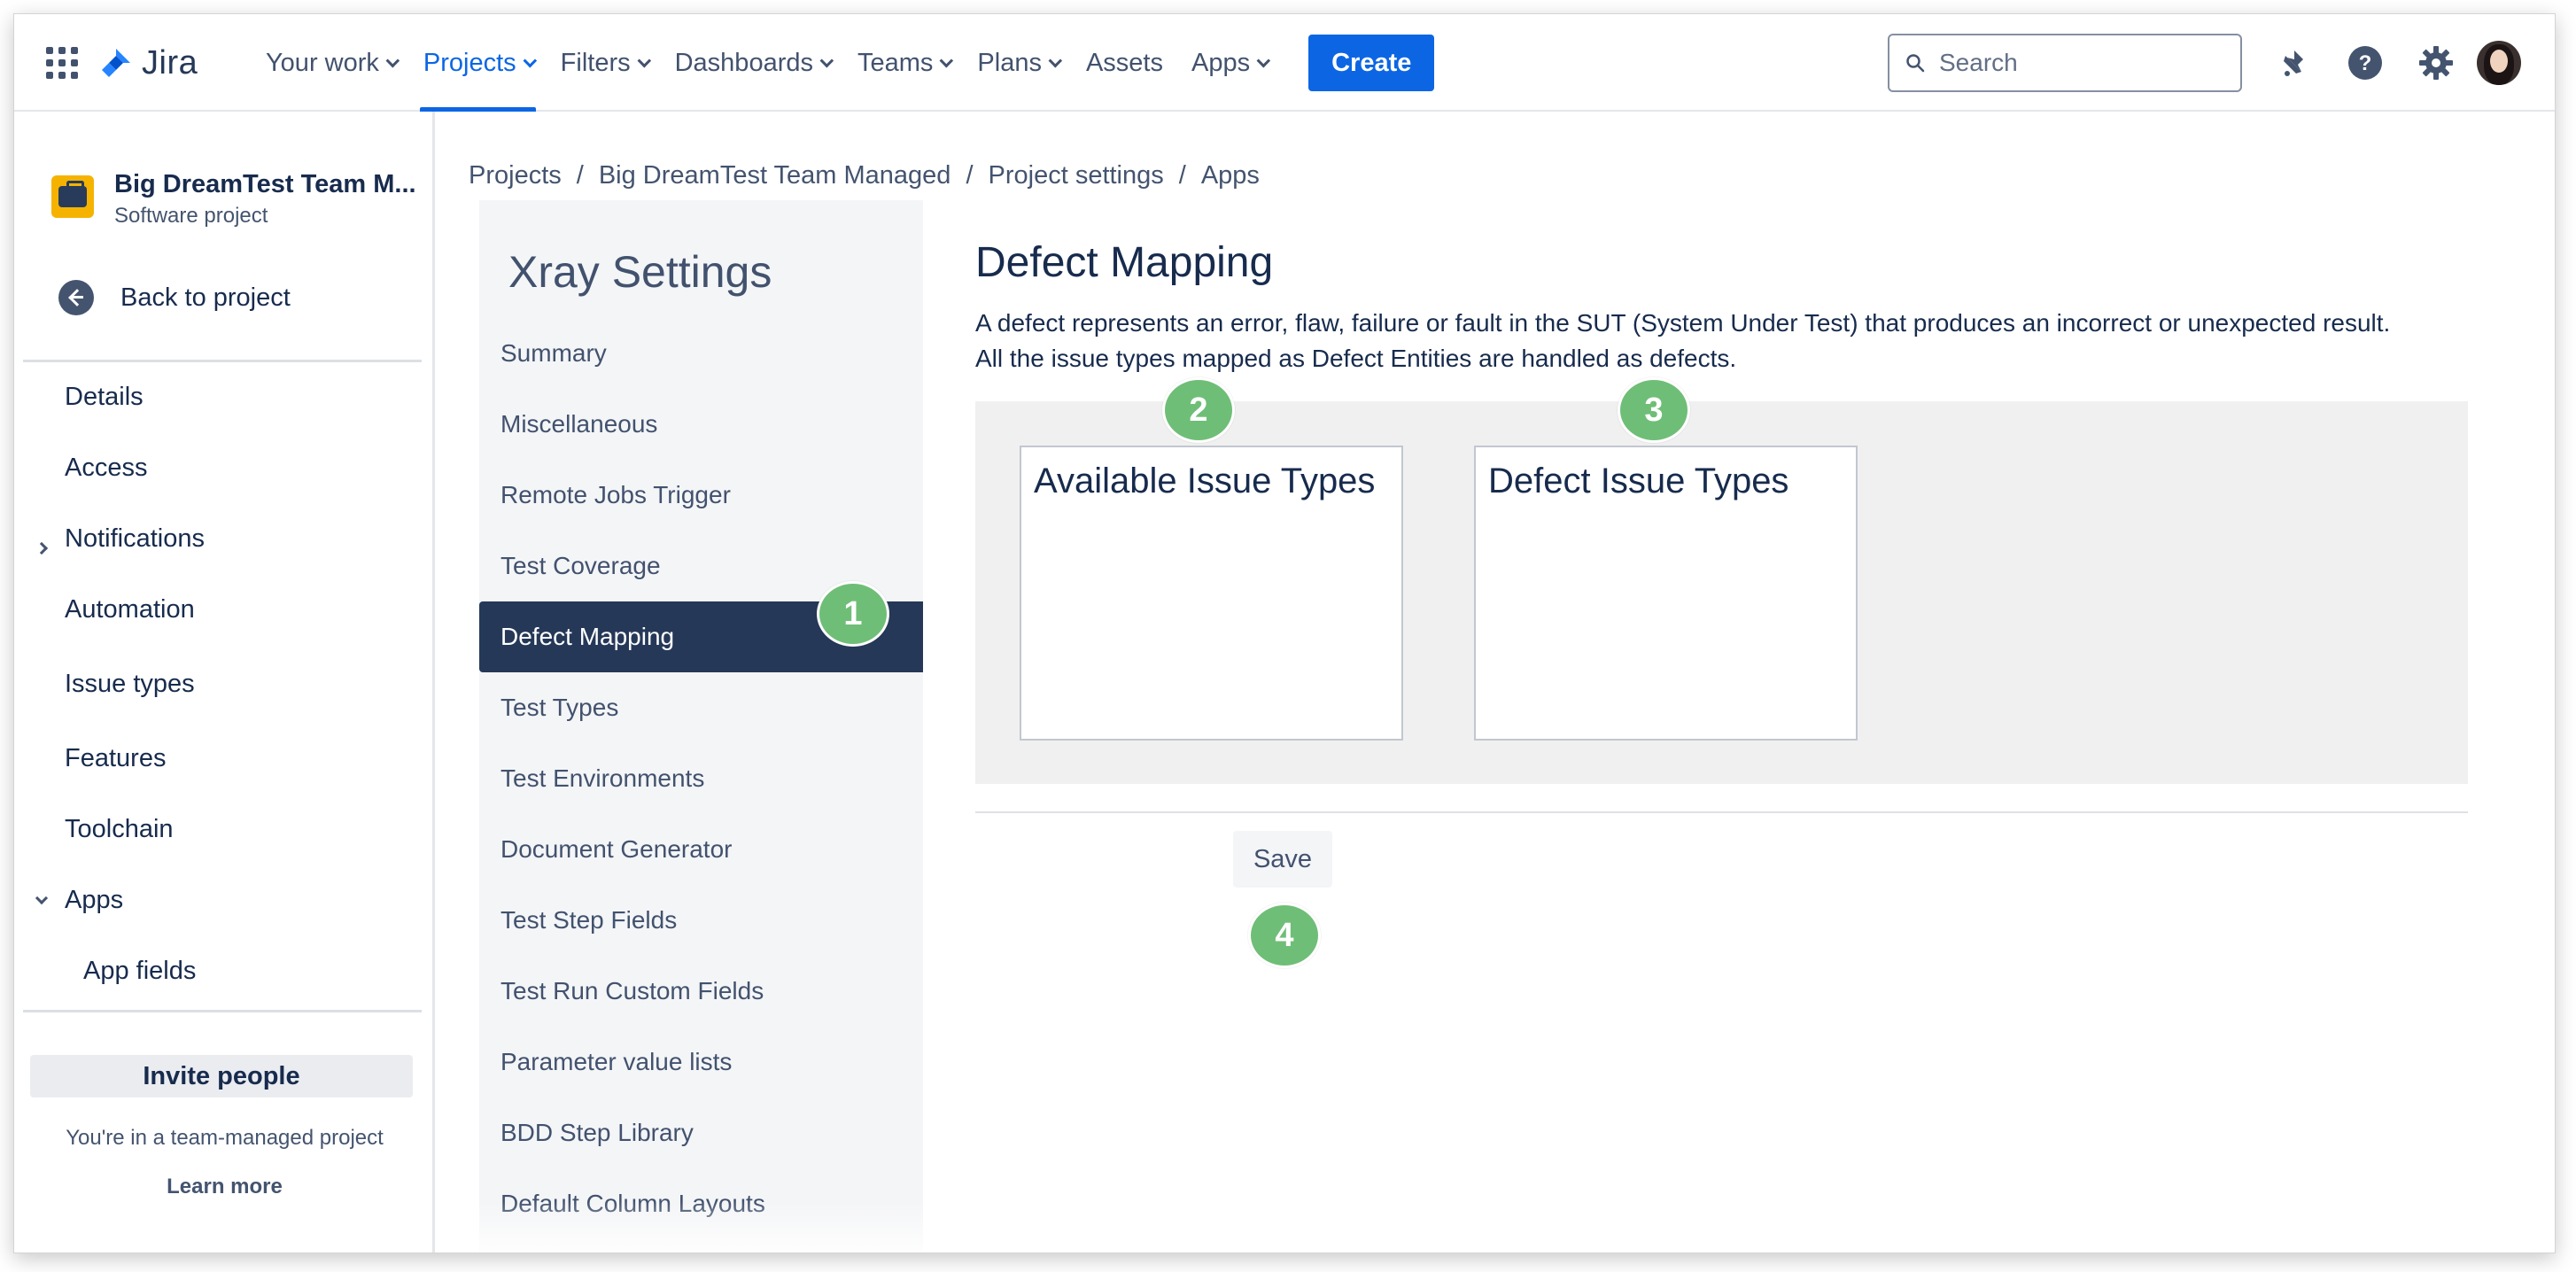 This screenshot has width=2576, height=1272. What do you see at coordinates (62, 63) in the screenshot?
I see `app-switcher-icon` at bounding box center [62, 63].